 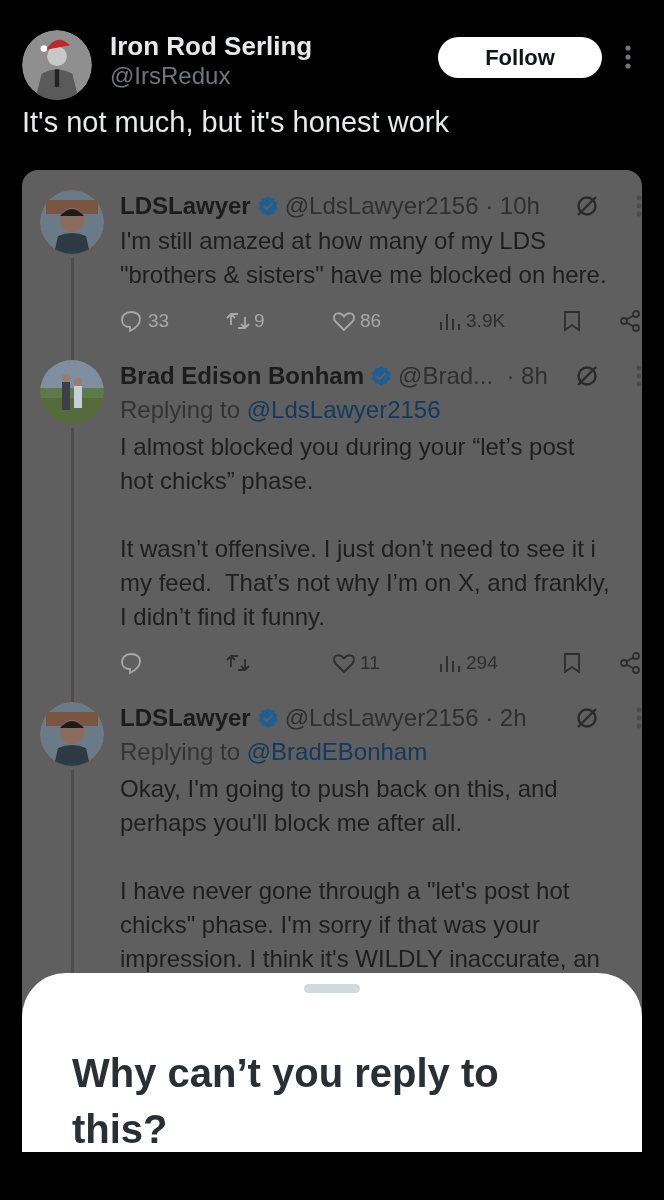 I want to click on post-text: It's not much, but it's honest work, so click(x=235, y=122).